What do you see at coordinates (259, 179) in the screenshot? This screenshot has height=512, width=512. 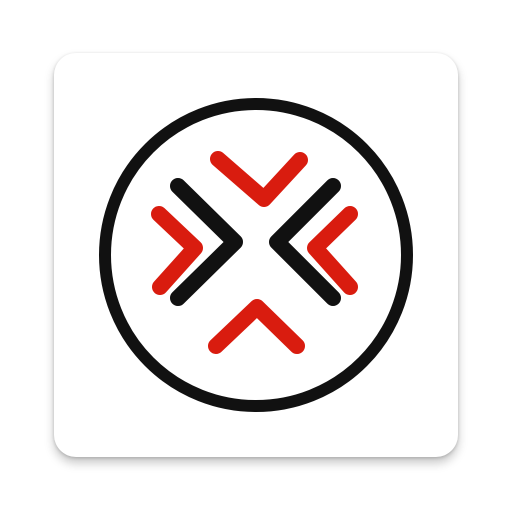 I see `red-chevron-top` at bounding box center [259, 179].